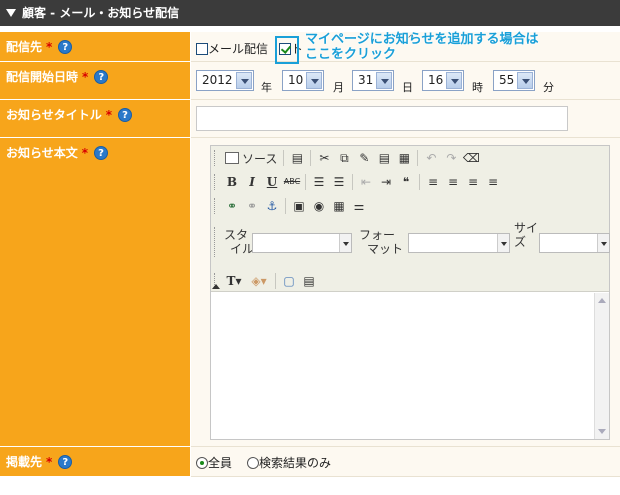  Describe the element at coordinates (202, 462) in the screenshot. I see `target-radio-all` at that location.